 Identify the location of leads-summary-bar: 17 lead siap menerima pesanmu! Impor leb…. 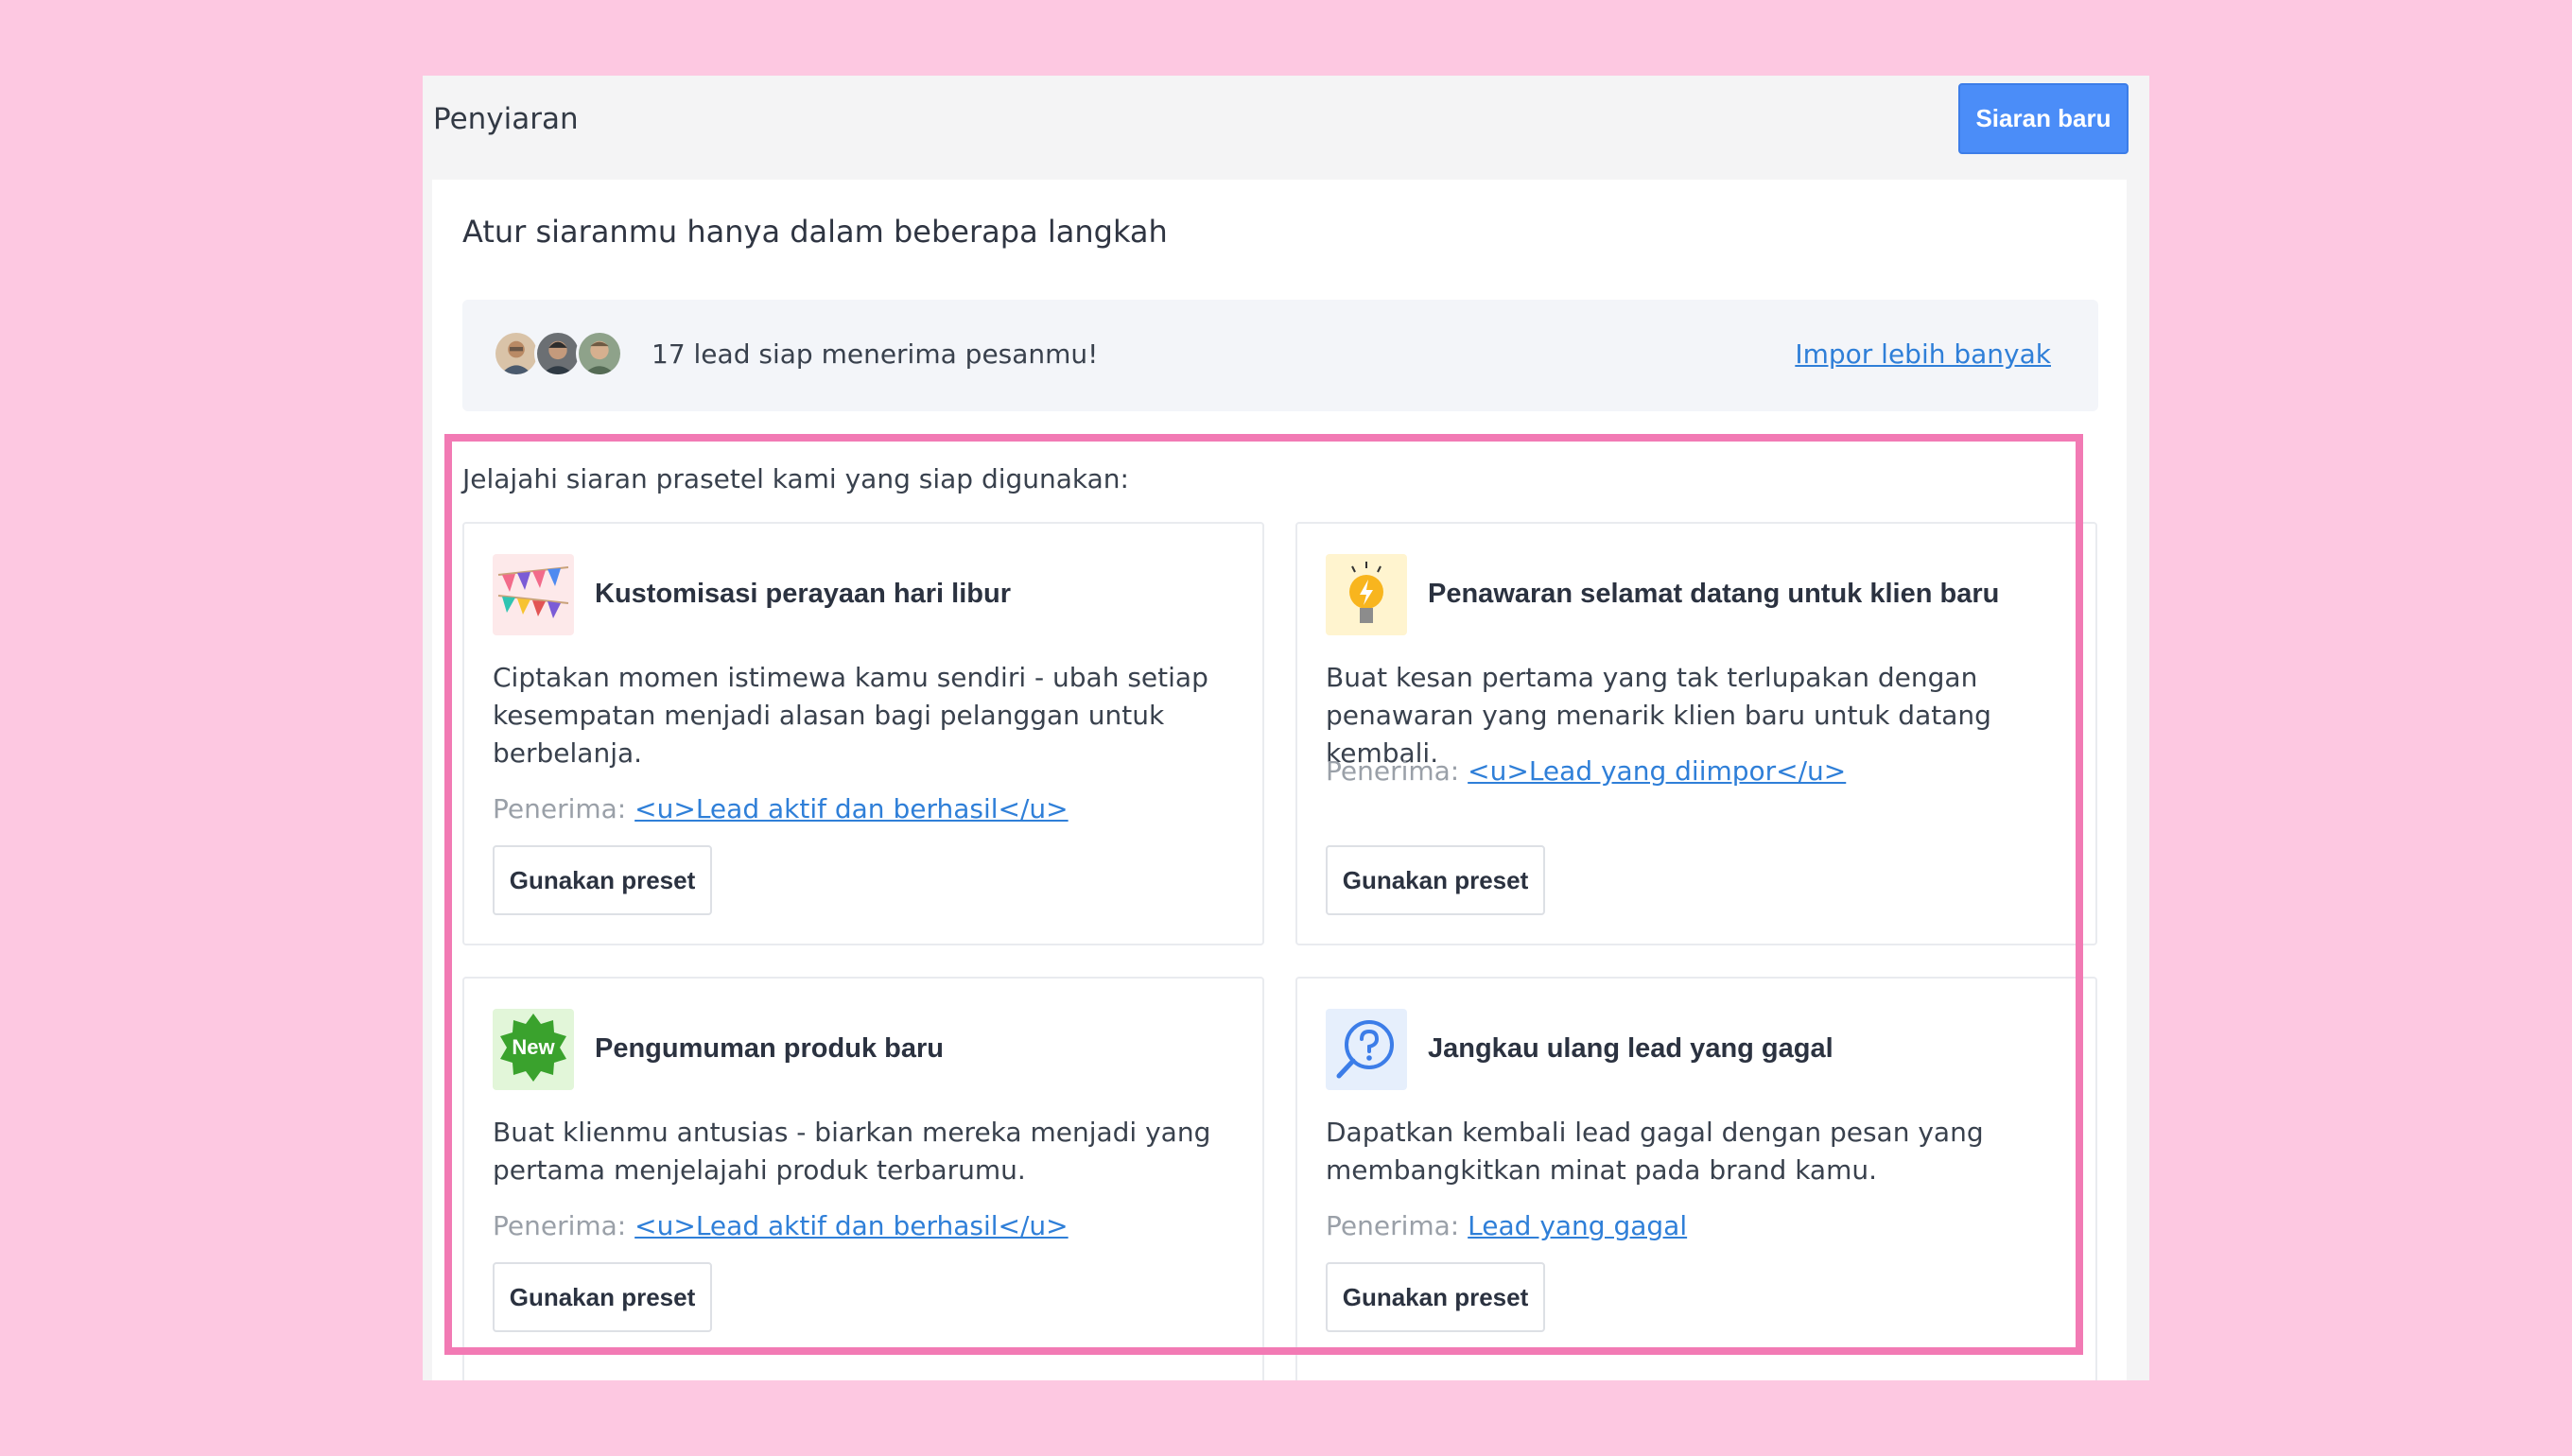
(1280, 355).